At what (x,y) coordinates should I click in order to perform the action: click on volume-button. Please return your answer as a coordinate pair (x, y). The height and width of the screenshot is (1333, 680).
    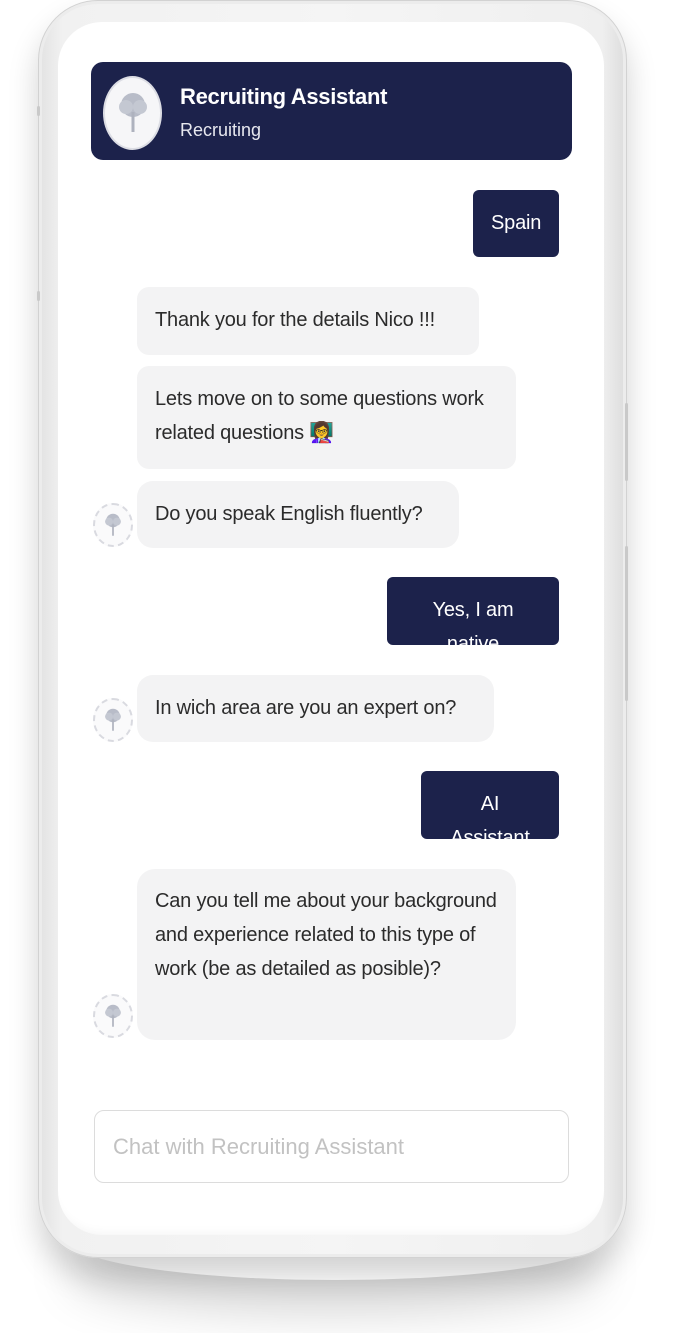
    Looking at the image, I should click on (626, 442).